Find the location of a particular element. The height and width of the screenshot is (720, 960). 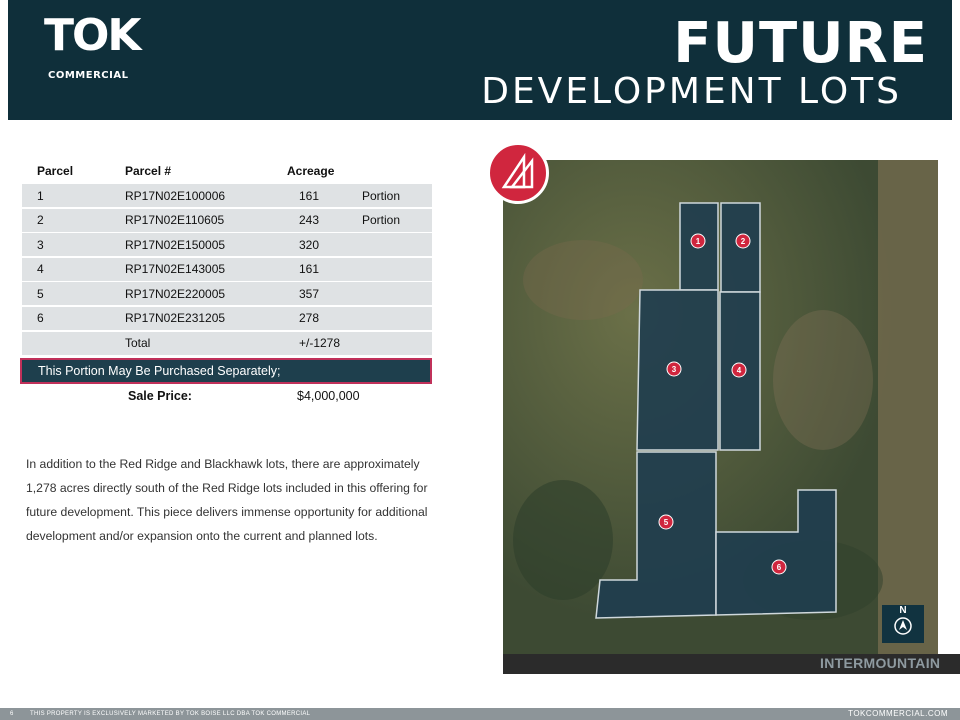

table-row: 1 RP17N02E100006 161 Portion is located at coordinates (227, 195).